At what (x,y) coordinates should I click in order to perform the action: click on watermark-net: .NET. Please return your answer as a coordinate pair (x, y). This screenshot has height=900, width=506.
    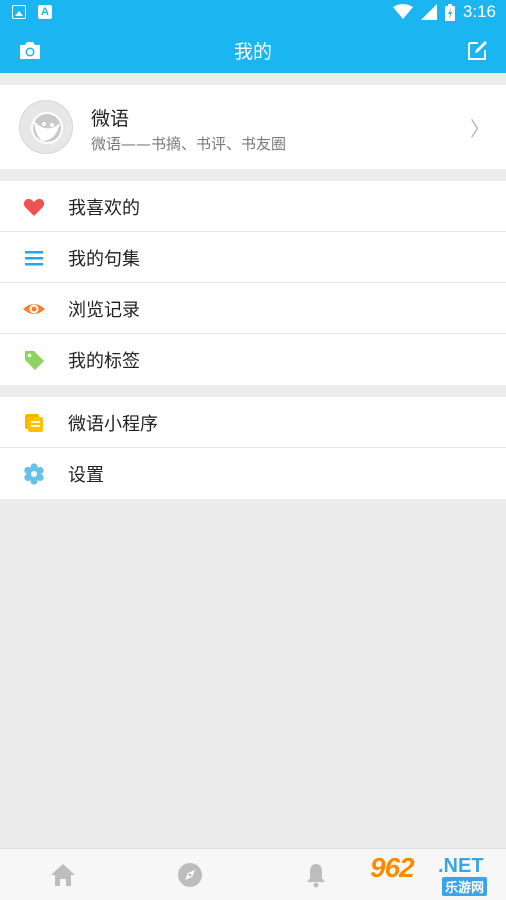
    Looking at the image, I should click on (461, 866).